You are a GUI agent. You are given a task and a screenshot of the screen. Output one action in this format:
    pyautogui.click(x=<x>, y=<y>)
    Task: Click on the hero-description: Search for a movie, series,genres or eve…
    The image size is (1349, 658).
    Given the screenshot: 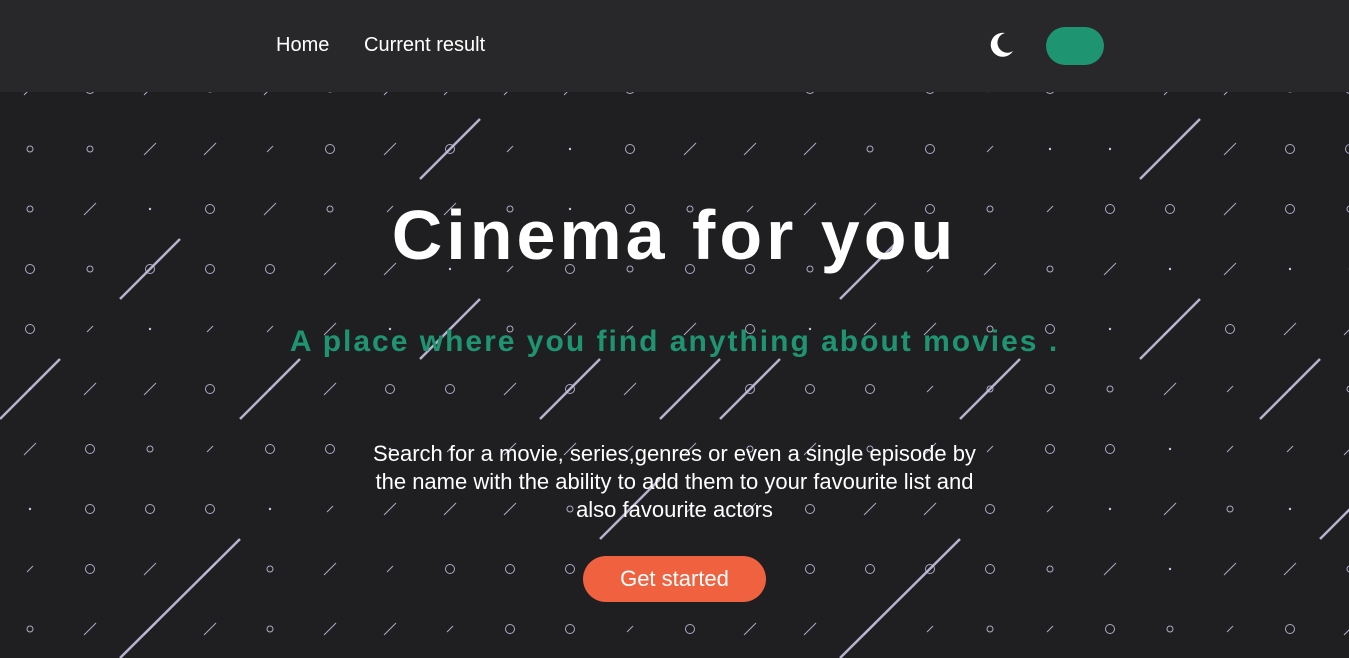 What is the action you would take?
    pyautogui.click(x=674, y=481)
    